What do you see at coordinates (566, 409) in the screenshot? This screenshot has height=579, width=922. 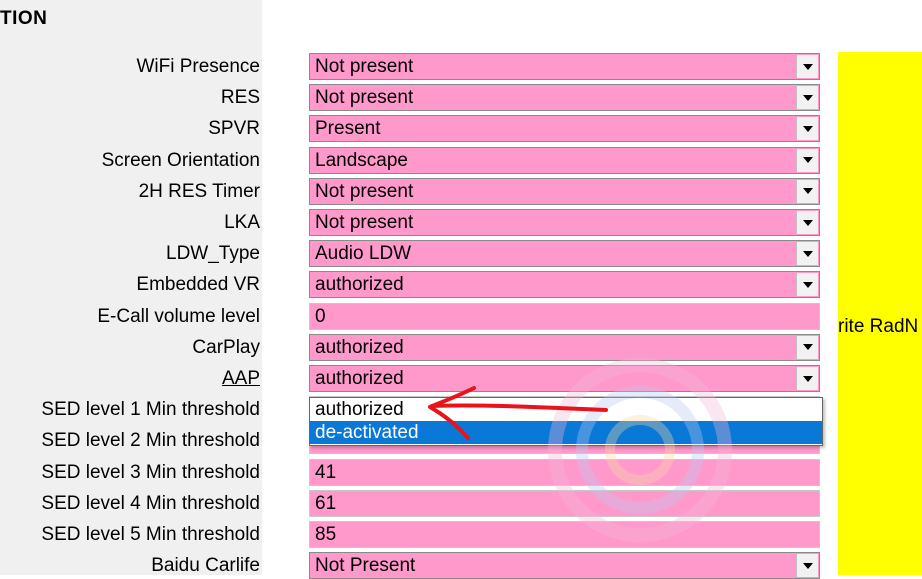 I see `dropdown-option-authorized: authorized` at bounding box center [566, 409].